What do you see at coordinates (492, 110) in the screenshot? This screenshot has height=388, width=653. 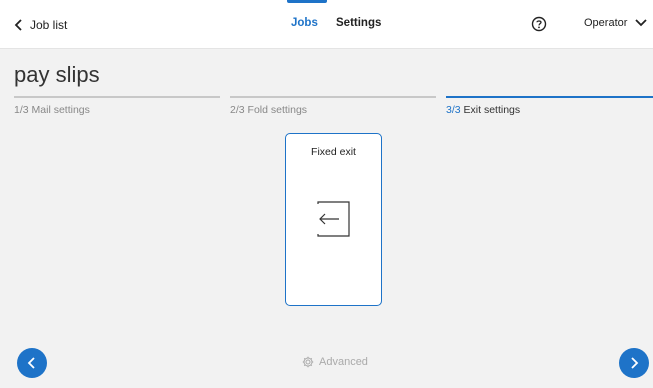 I see `step-label: Exit settings` at bounding box center [492, 110].